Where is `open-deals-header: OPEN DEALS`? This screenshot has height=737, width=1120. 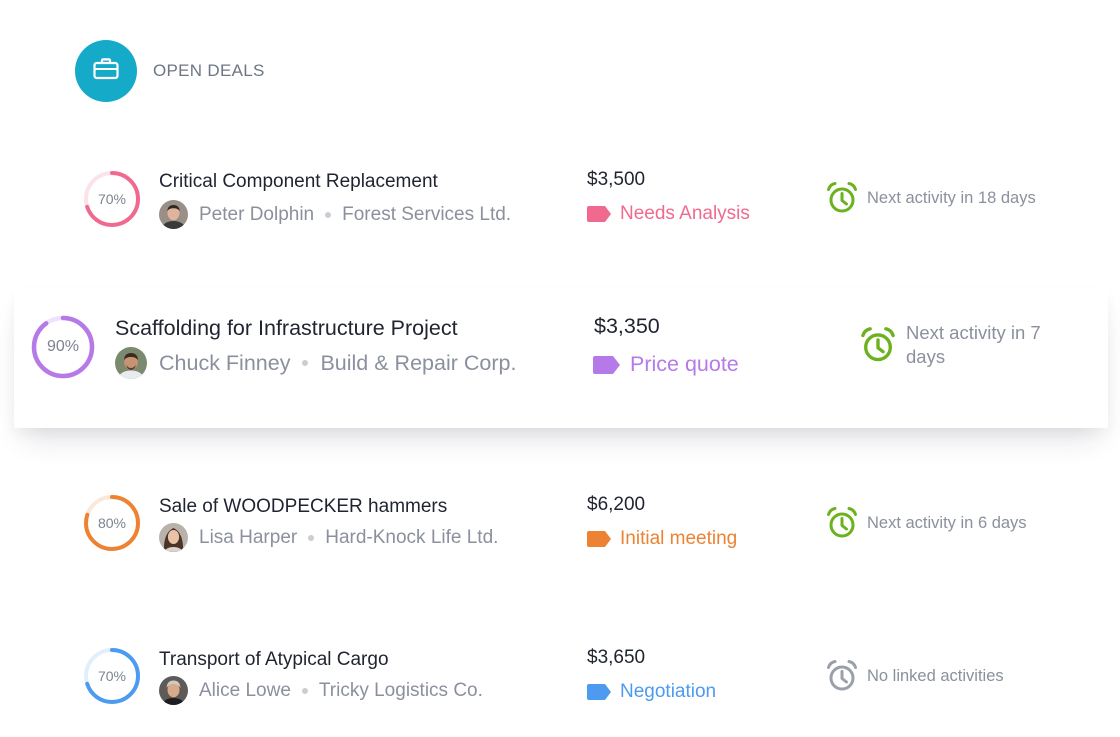
open-deals-header: OPEN DEALS is located at coordinates (170, 71).